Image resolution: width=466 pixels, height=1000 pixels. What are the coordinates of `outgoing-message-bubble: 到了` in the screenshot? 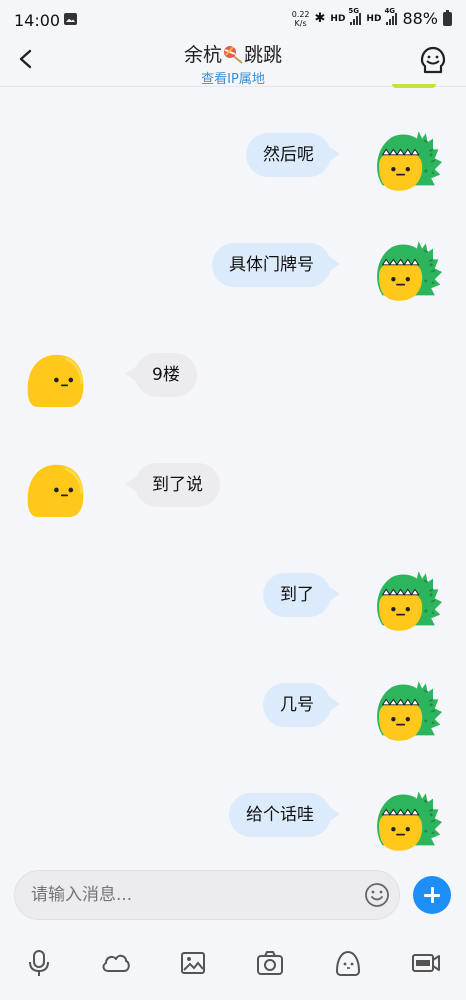 It's located at (301, 595).